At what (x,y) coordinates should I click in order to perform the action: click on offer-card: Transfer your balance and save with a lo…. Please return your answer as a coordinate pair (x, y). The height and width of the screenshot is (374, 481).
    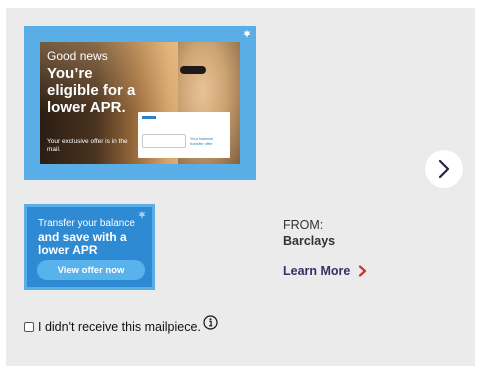
    Looking at the image, I should click on (89, 247).